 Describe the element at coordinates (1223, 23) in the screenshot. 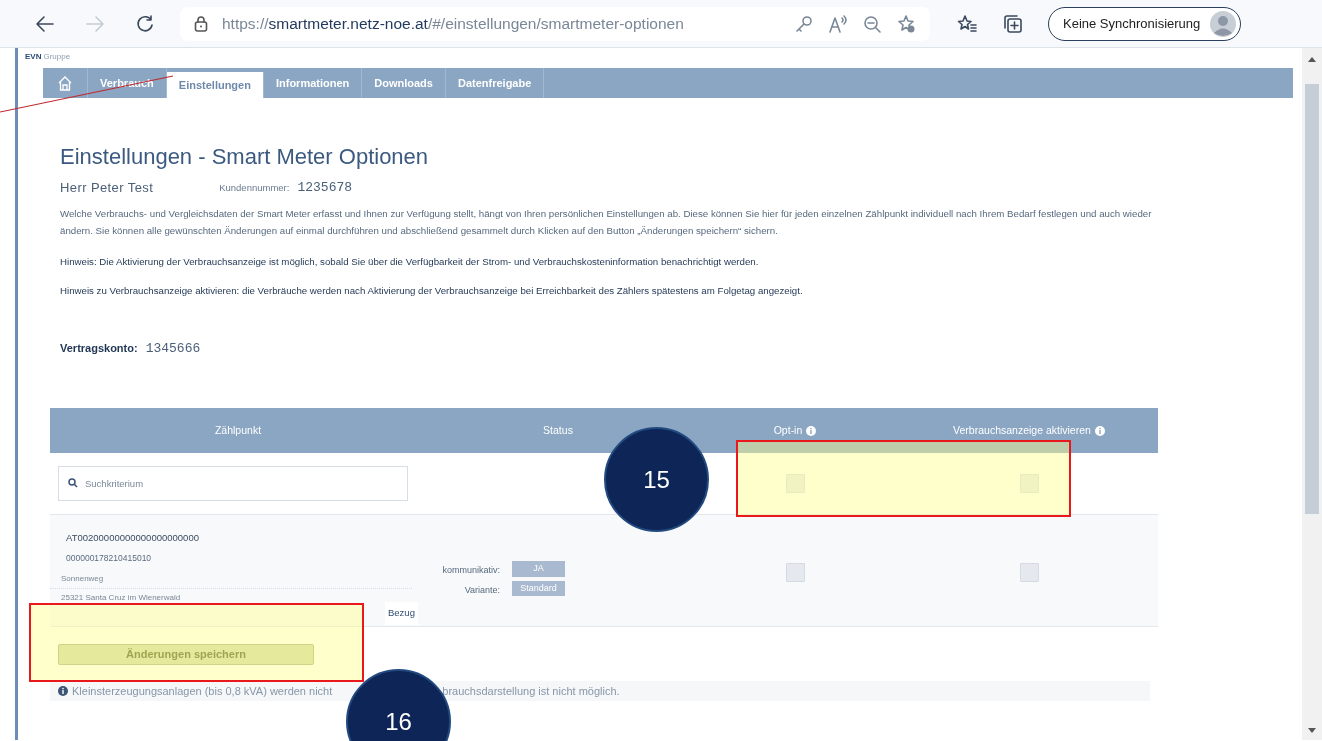

I see `avatar-icon` at that location.